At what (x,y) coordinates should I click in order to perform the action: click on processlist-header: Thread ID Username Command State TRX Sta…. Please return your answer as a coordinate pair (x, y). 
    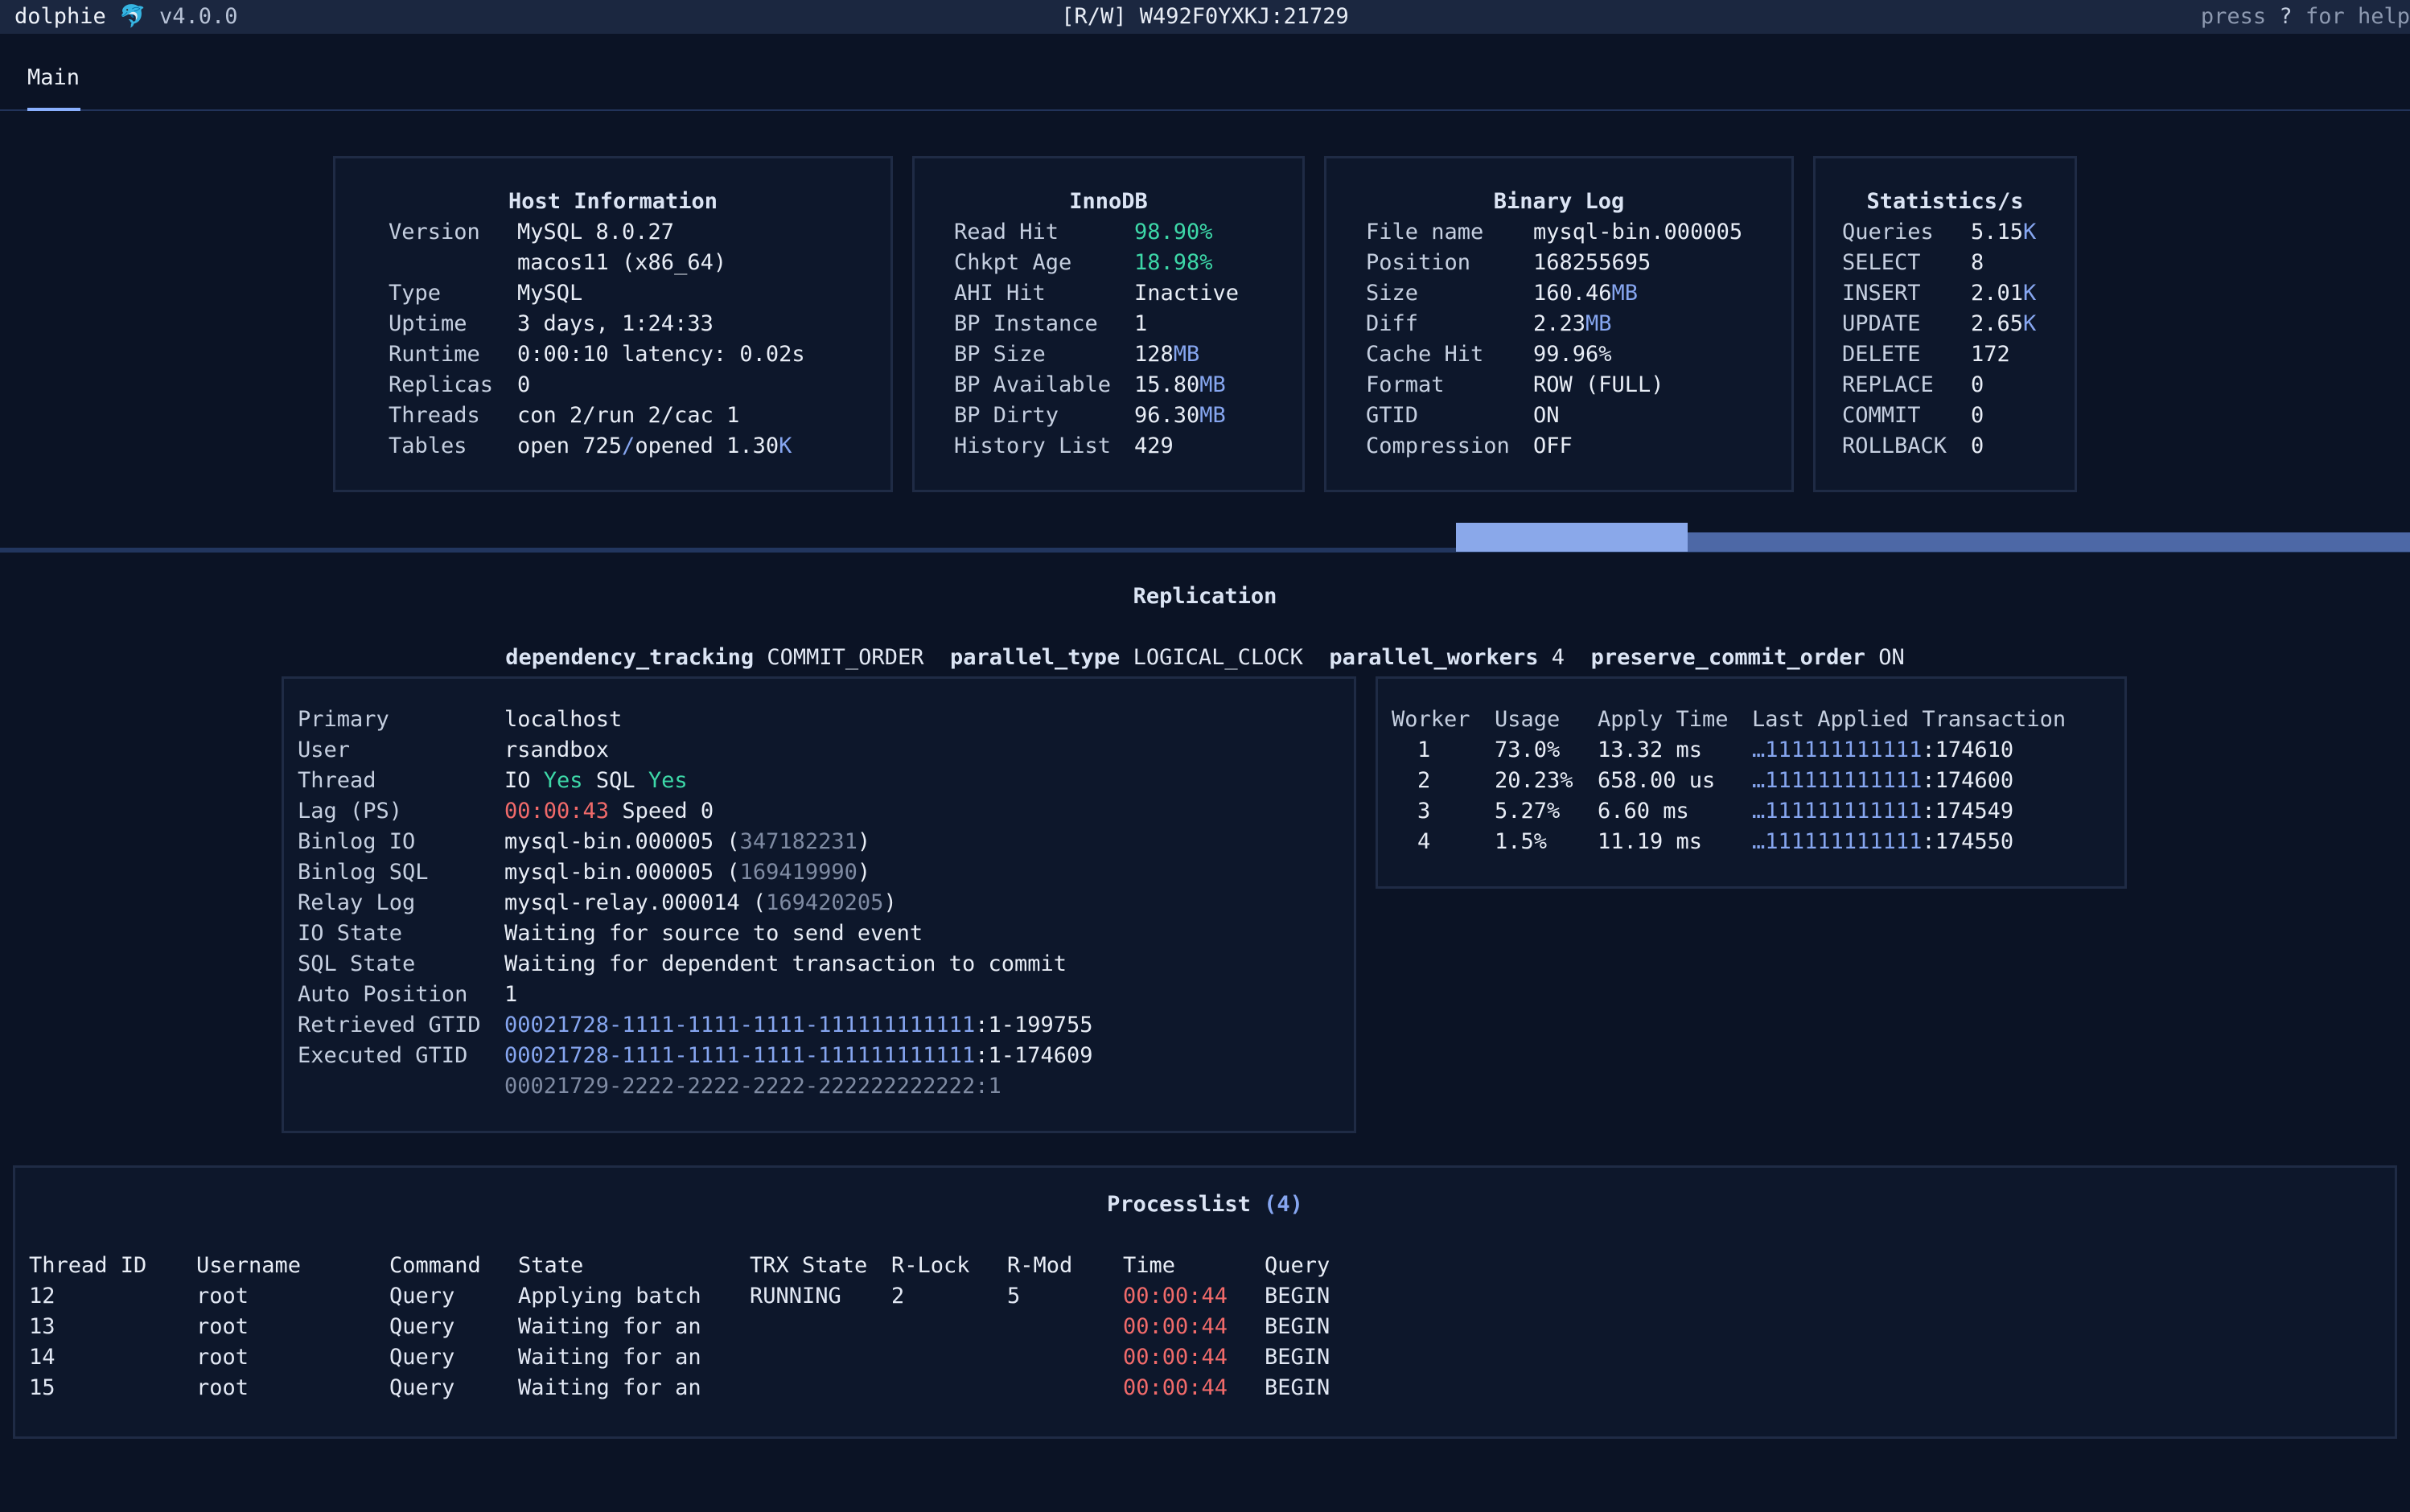
    Looking at the image, I should click on (679, 1266).